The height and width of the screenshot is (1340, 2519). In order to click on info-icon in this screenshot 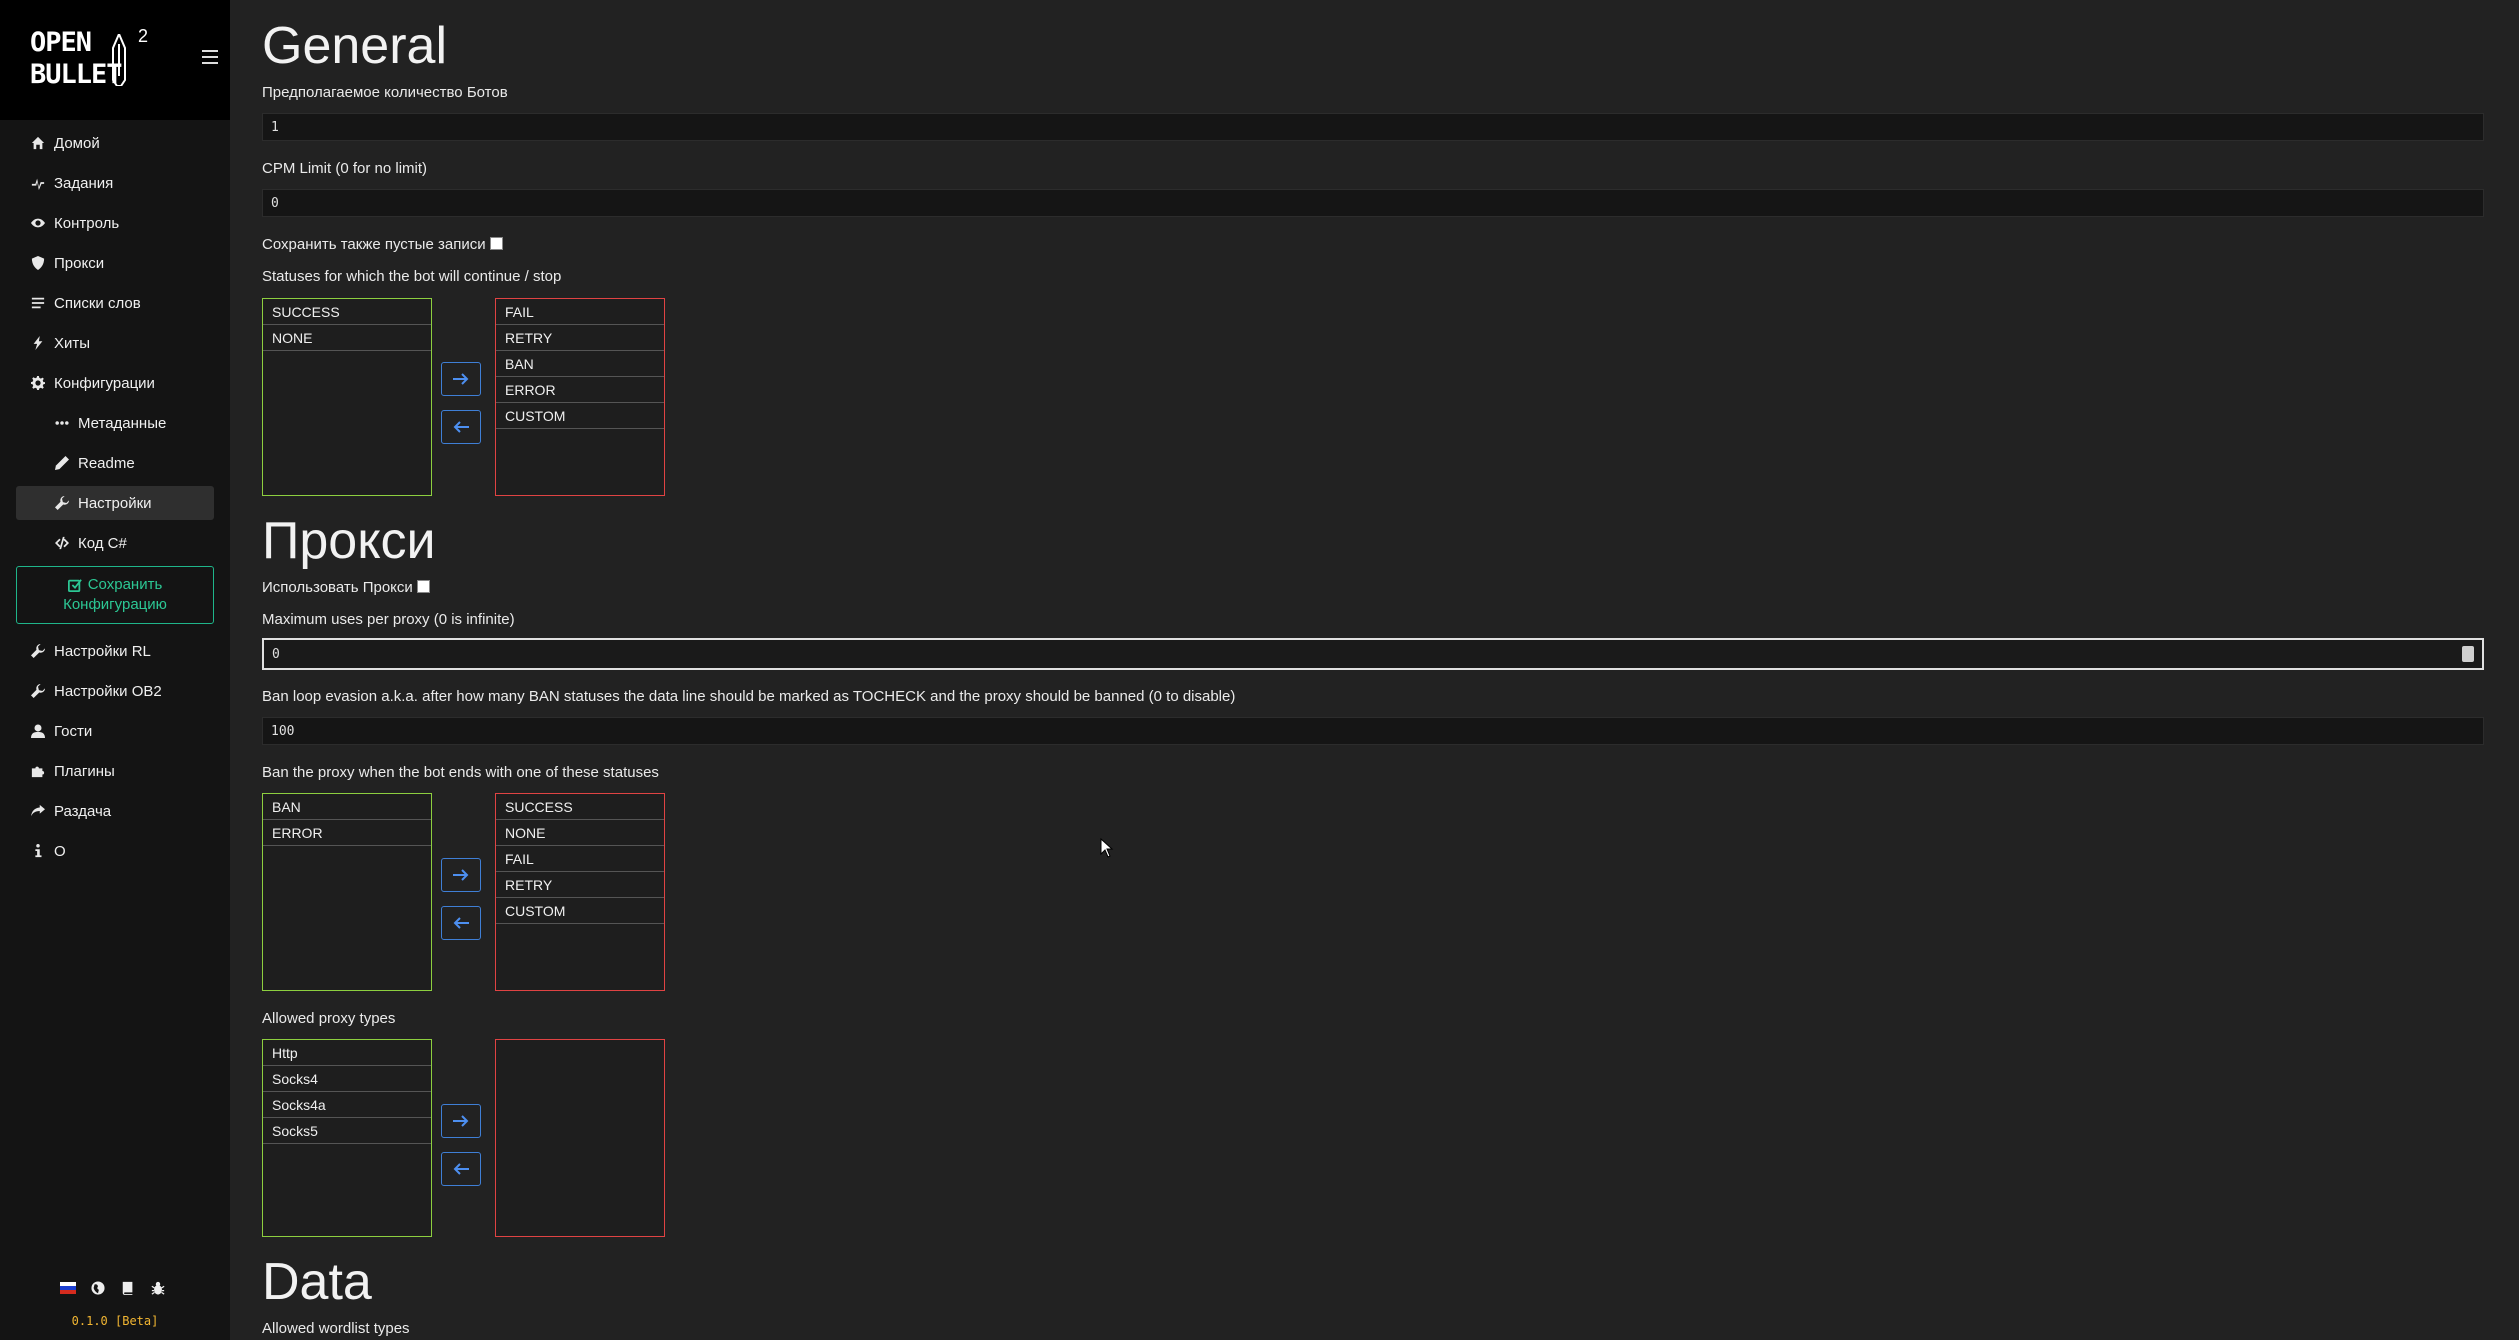, I will do `click(38, 851)`.